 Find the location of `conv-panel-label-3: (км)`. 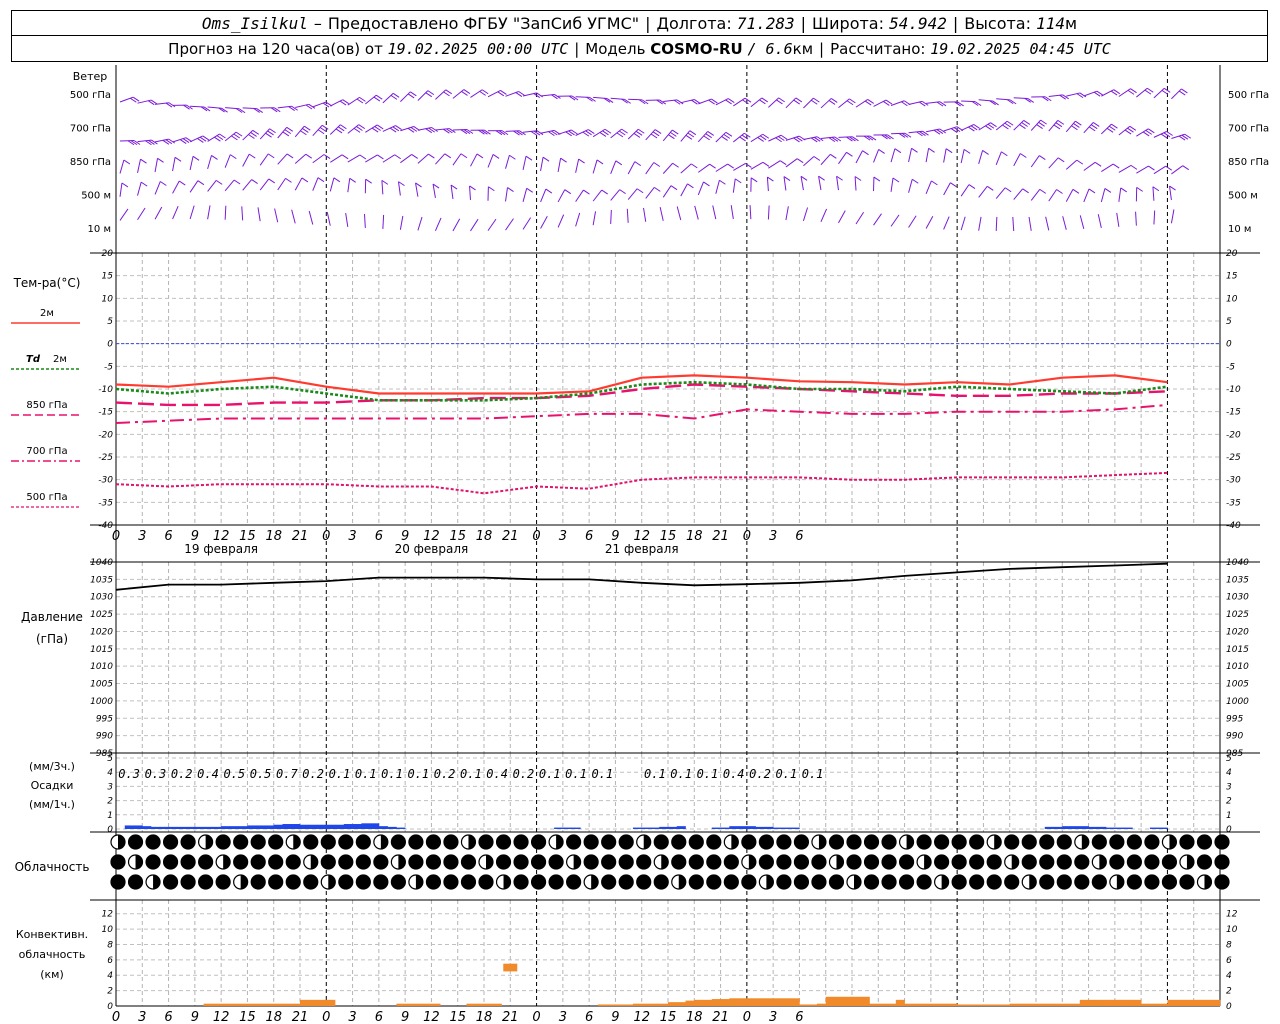

conv-panel-label-3: (км) is located at coordinates (52, 974).